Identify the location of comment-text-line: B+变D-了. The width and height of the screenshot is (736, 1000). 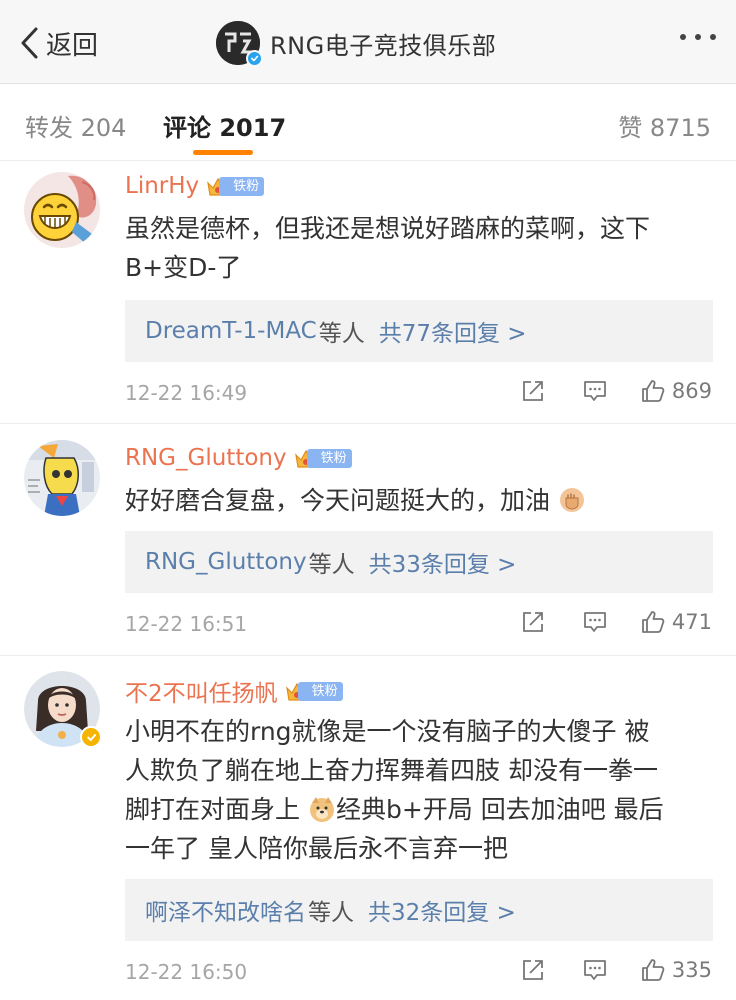
(183, 267).